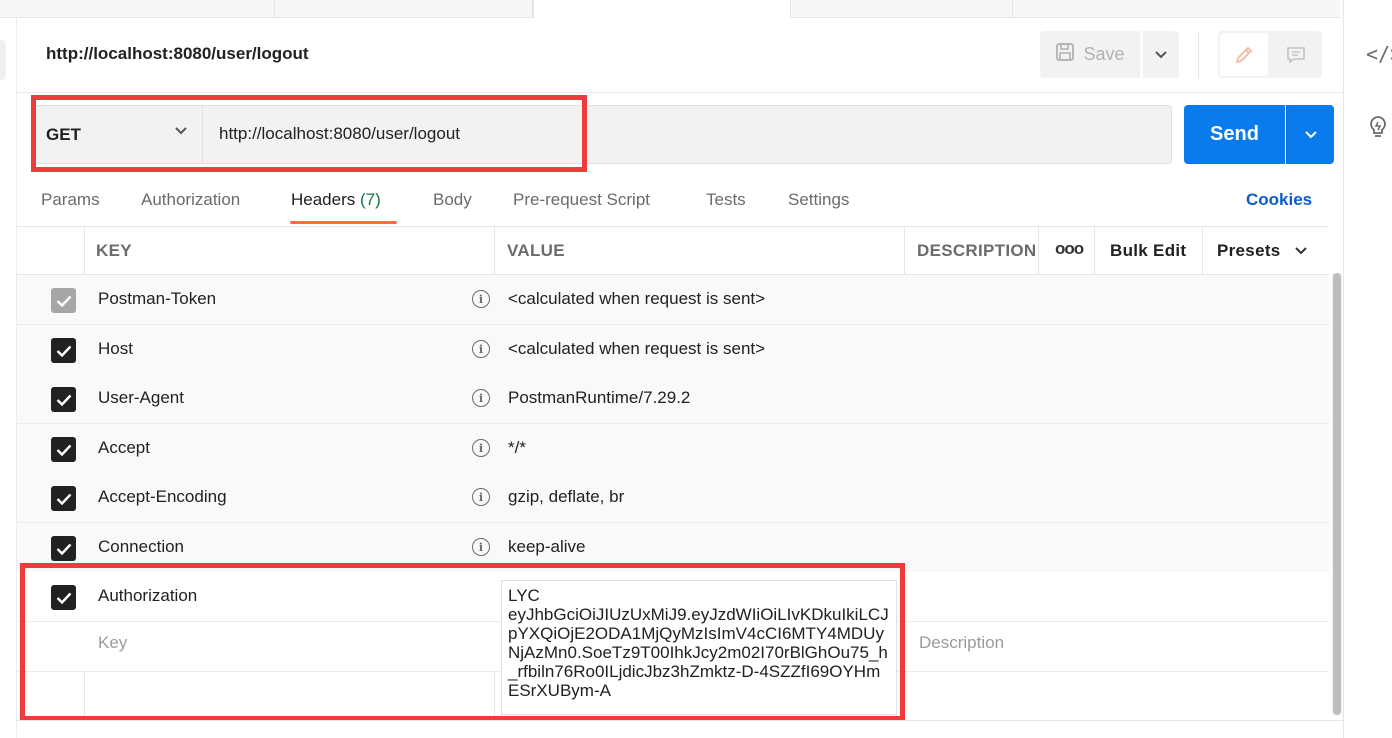  Describe the element at coordinates (680, 729) in the screenshot. I see `response-bar` at that location.